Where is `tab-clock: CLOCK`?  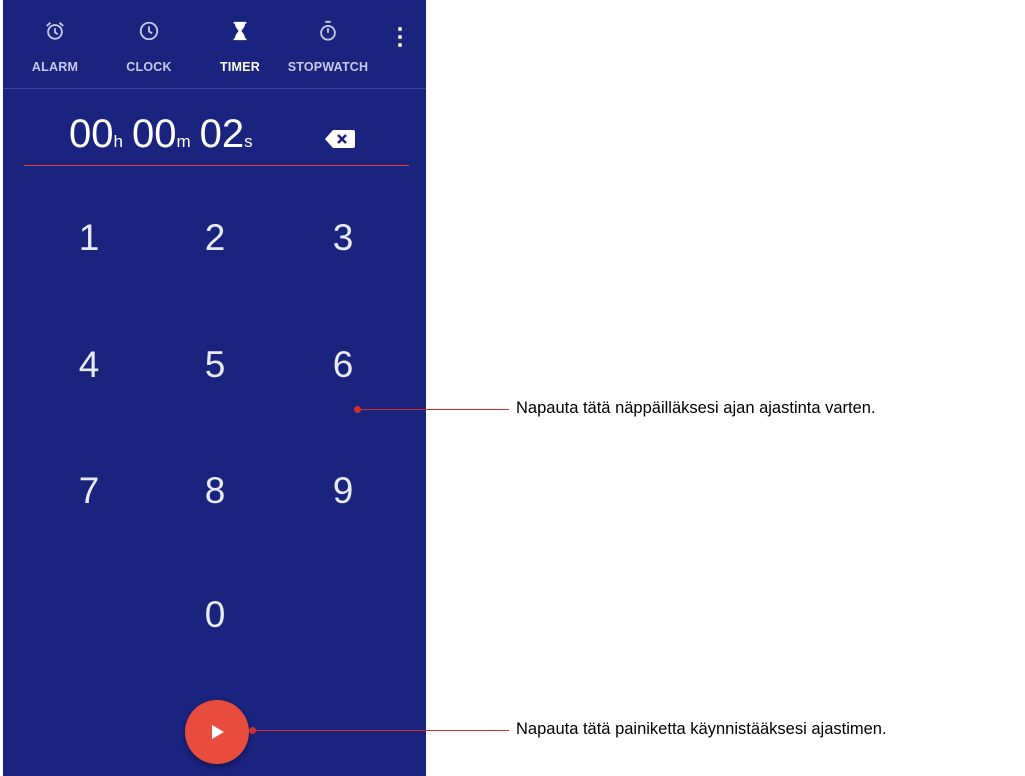
tab-clock: CLOCK is located at coordinates (149, 44).